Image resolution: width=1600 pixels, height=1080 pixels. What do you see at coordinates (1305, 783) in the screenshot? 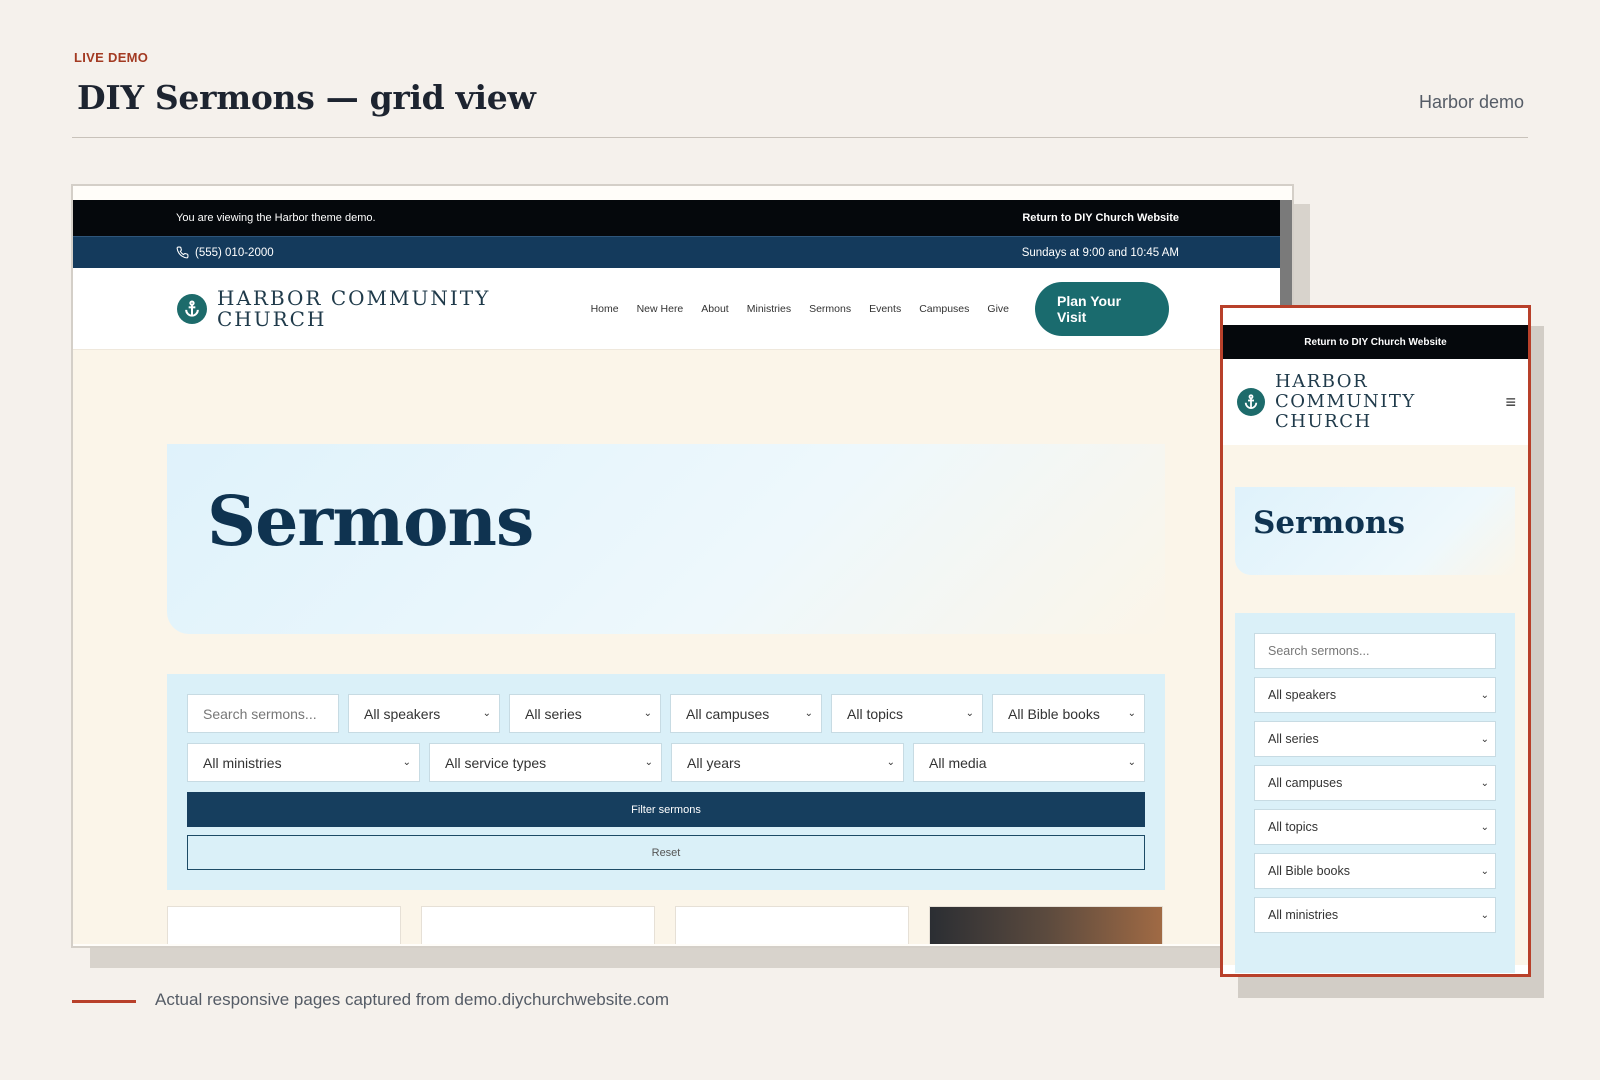
I see `select-value: All campuses` at bounding box center [1305, 783].